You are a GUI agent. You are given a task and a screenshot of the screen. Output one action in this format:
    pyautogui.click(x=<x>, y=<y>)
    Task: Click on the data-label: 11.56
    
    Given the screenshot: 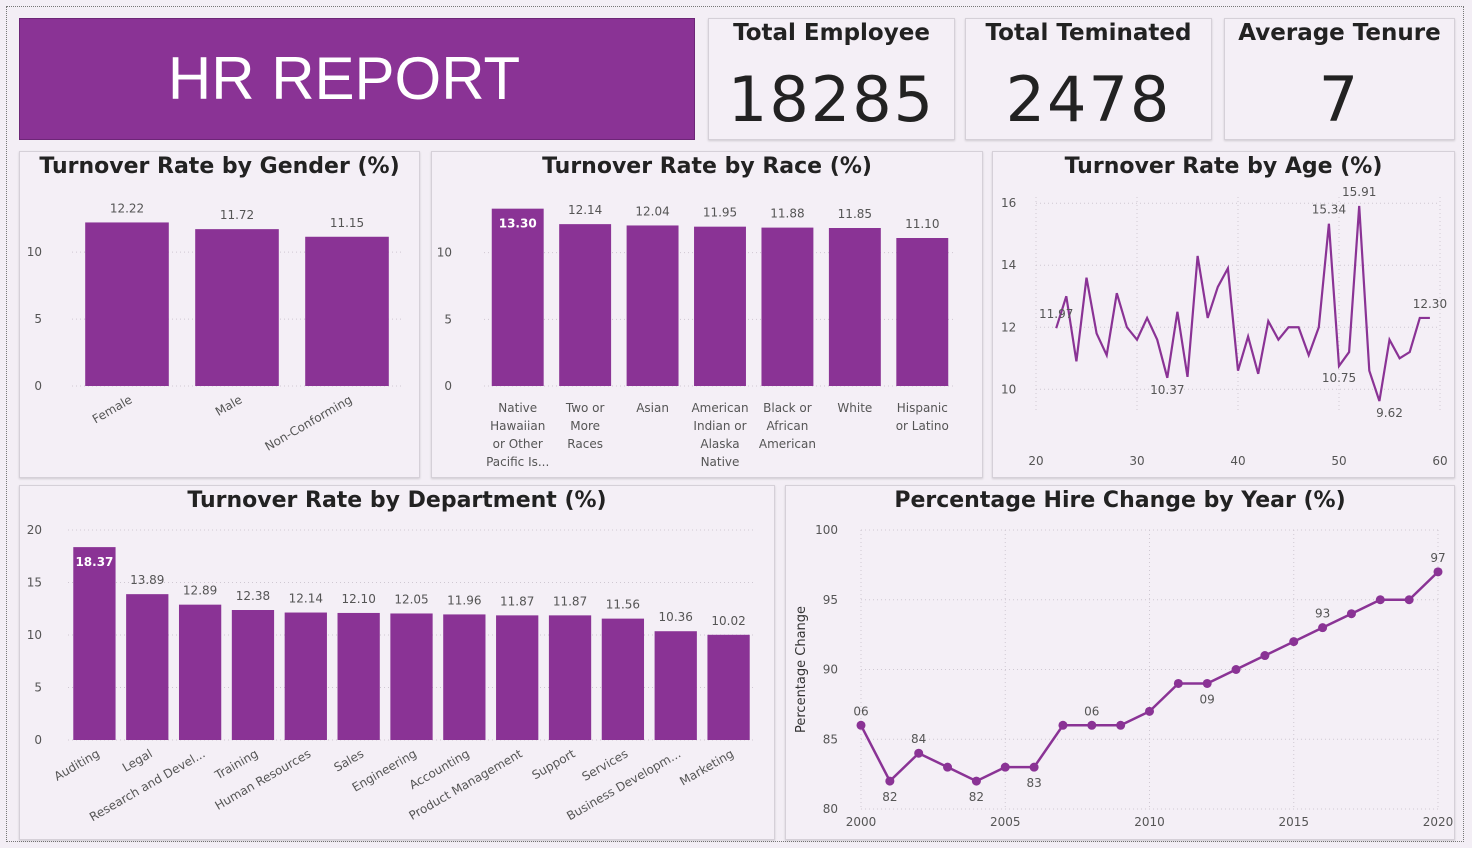 What is the action you would take?
    pyautogui.click(x=623, y=605)
    